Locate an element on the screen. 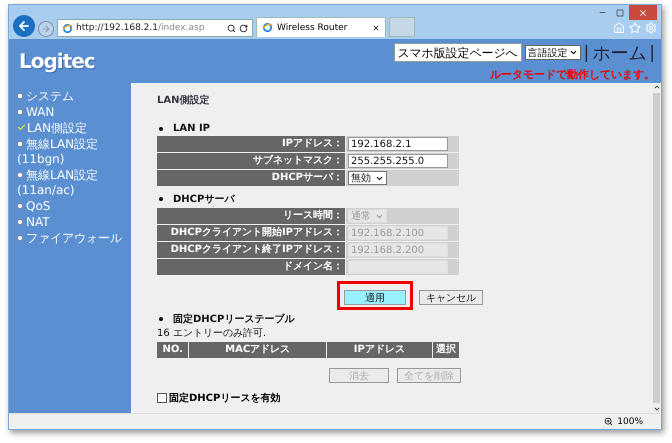 The width and height of the screenshot is (672, 443). column-header: NO. is located at coordinates (172, 350).